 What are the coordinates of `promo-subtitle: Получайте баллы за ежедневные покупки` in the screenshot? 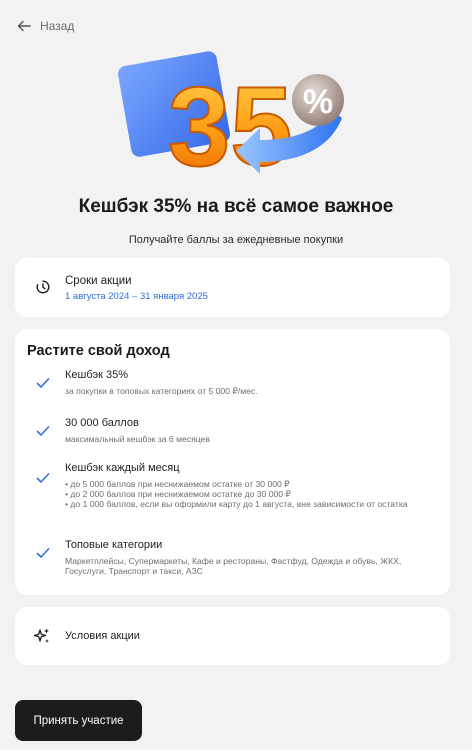 It's located at (236, 240).